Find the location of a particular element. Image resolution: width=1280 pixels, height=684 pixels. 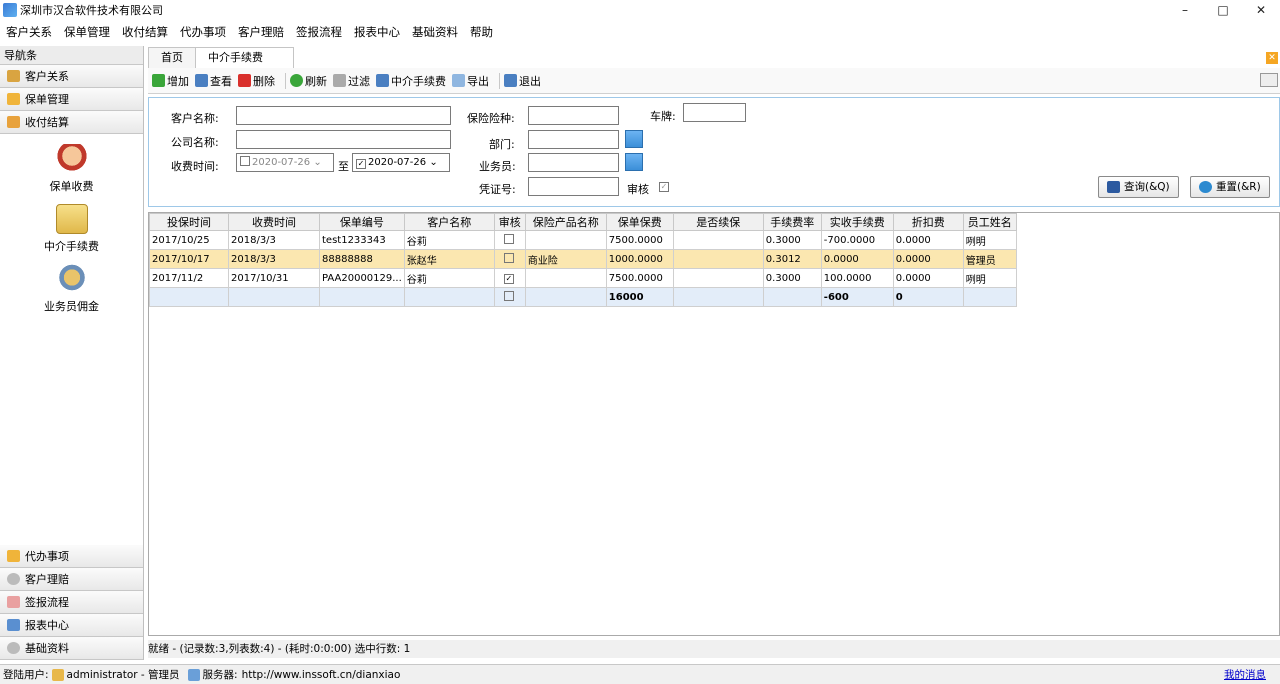

insurance-type-input is located at coordinates (573, 115).